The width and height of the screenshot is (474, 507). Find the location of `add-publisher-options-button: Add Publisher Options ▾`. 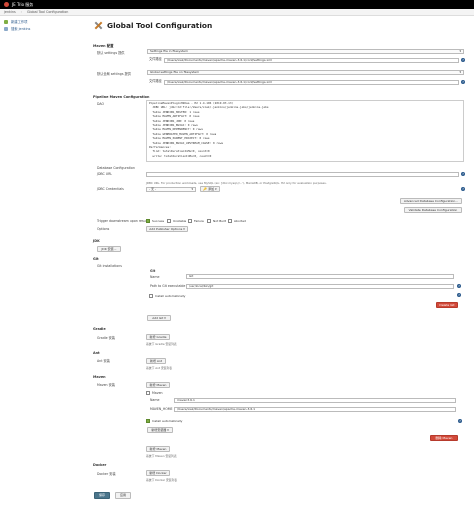

add-publisher-options-button: Add Publisher Options ▾ is located at coordinates (167, 229).